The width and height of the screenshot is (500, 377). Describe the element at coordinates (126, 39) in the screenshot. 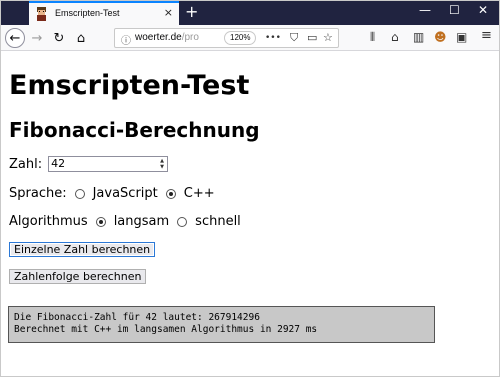

I see `info-icon: ⓘ` at that location.